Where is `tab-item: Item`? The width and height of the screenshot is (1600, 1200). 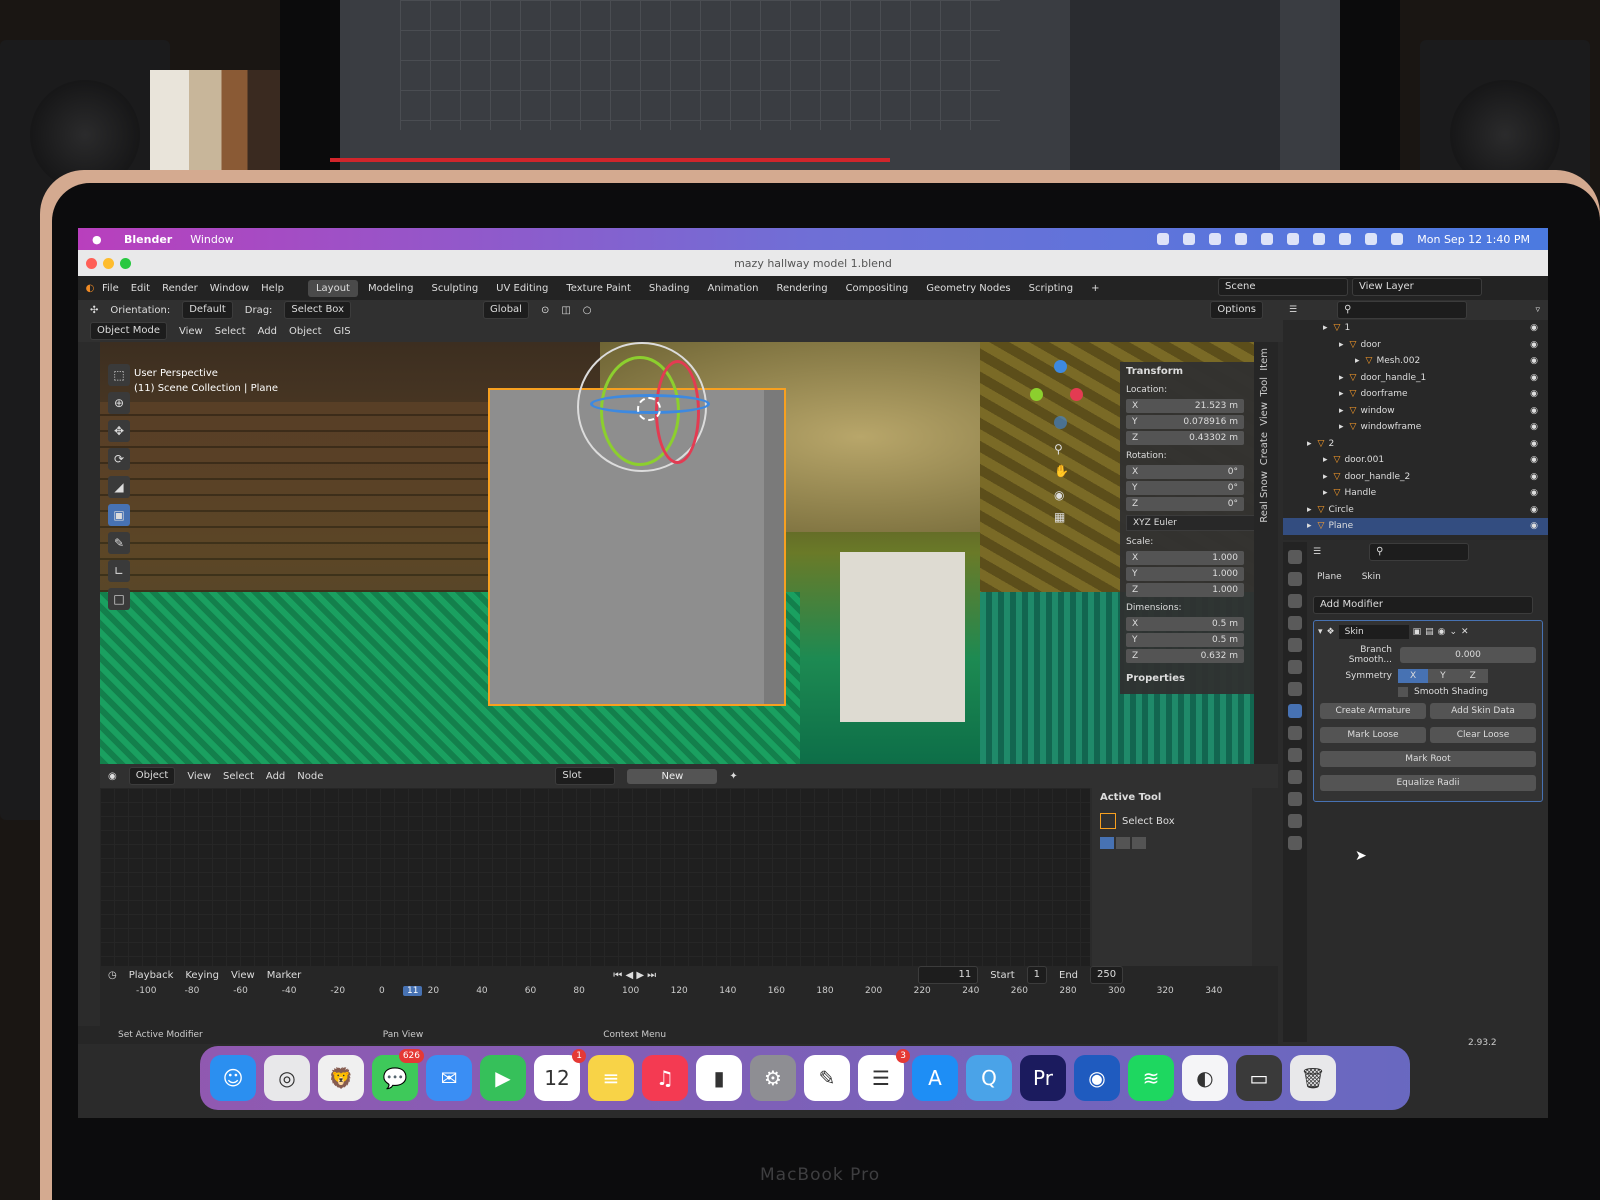 tab-item: Item is located at coordinates (1264, 359).